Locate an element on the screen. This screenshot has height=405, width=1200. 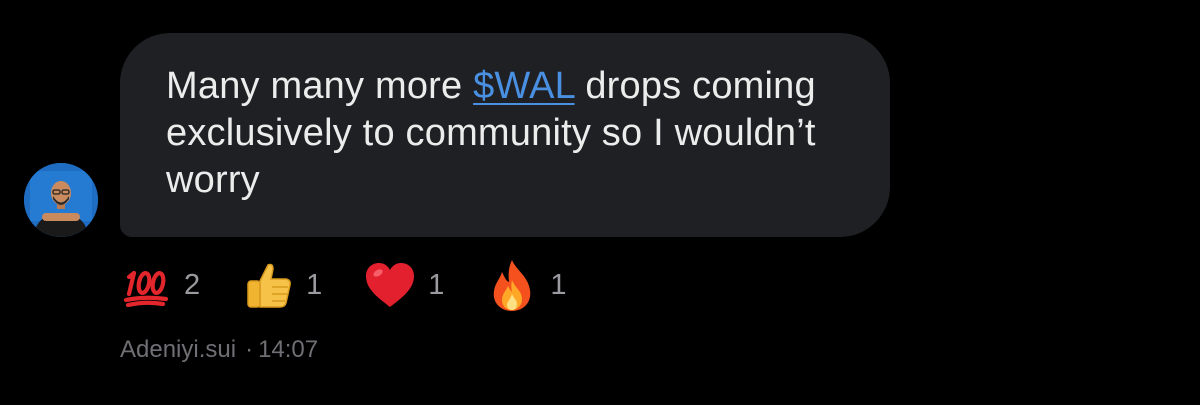
reaction-count: 2 is located at coordinates (192, 284).